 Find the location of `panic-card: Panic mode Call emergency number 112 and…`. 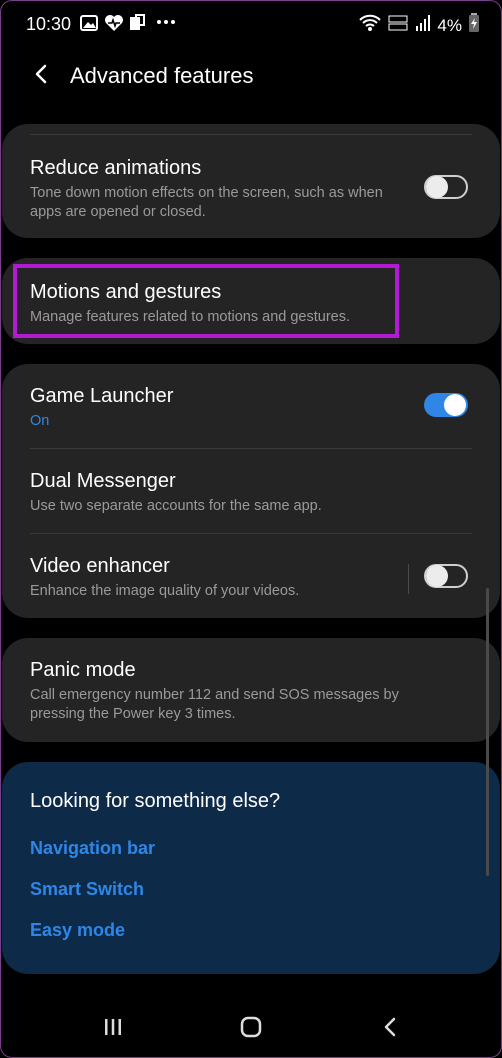

panic-card: Panic mode Call emergency number 112 and… is located at coordinates (251, 690).